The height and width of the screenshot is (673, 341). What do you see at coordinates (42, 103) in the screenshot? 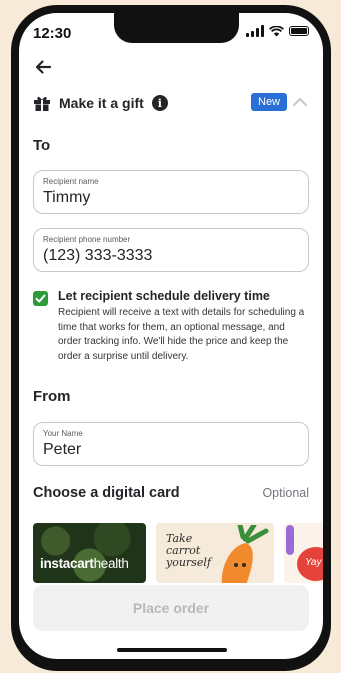
I see `gift-icon` at bounding box center [42, 103].